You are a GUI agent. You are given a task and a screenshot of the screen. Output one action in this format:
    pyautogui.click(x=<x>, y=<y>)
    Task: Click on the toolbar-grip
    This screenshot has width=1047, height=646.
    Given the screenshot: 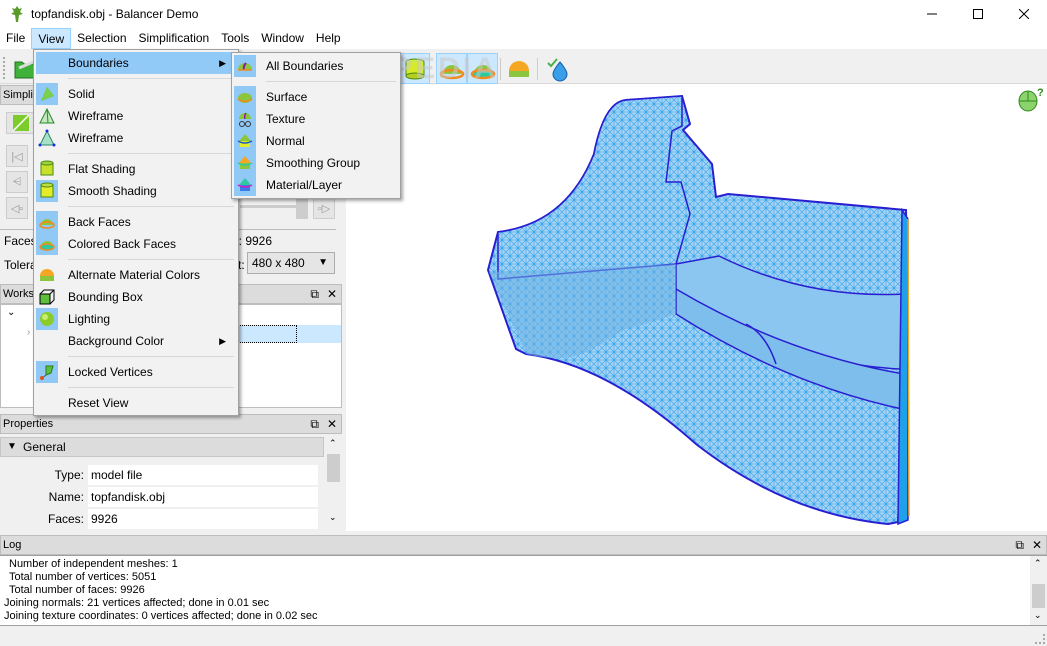 What is the action you would take?
    pyautogui.click(x=4, y=68)
    